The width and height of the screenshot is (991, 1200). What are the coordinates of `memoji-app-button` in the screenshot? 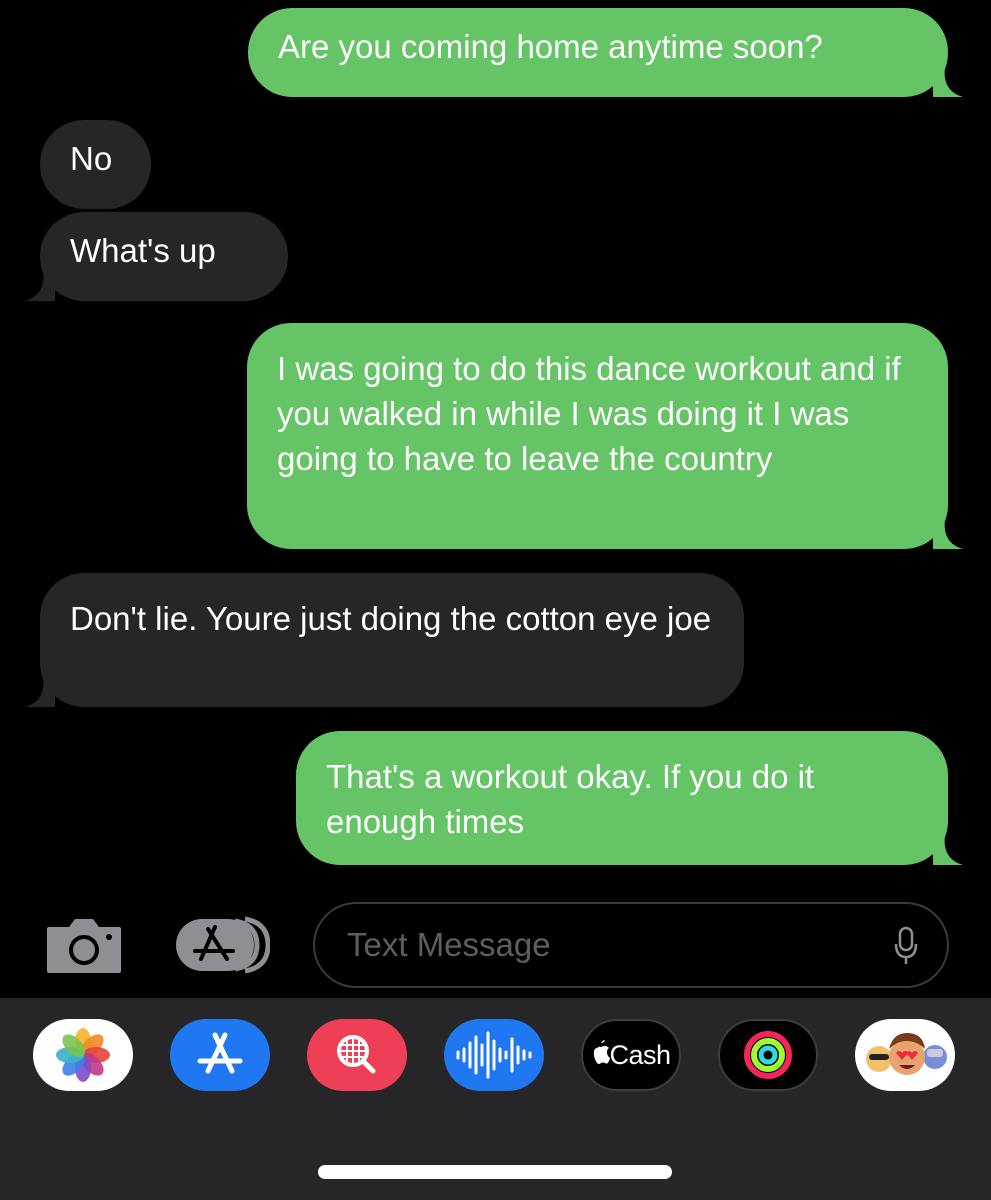 It's located at (905, 1055).